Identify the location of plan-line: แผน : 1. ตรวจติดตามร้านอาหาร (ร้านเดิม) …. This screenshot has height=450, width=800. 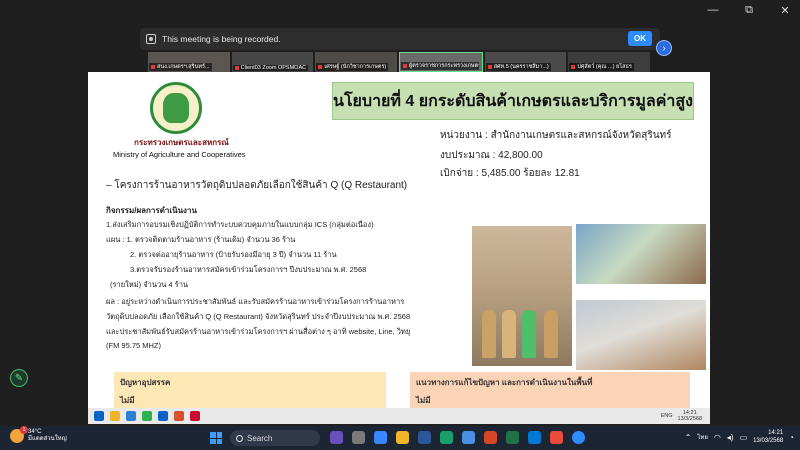
(201, 239).